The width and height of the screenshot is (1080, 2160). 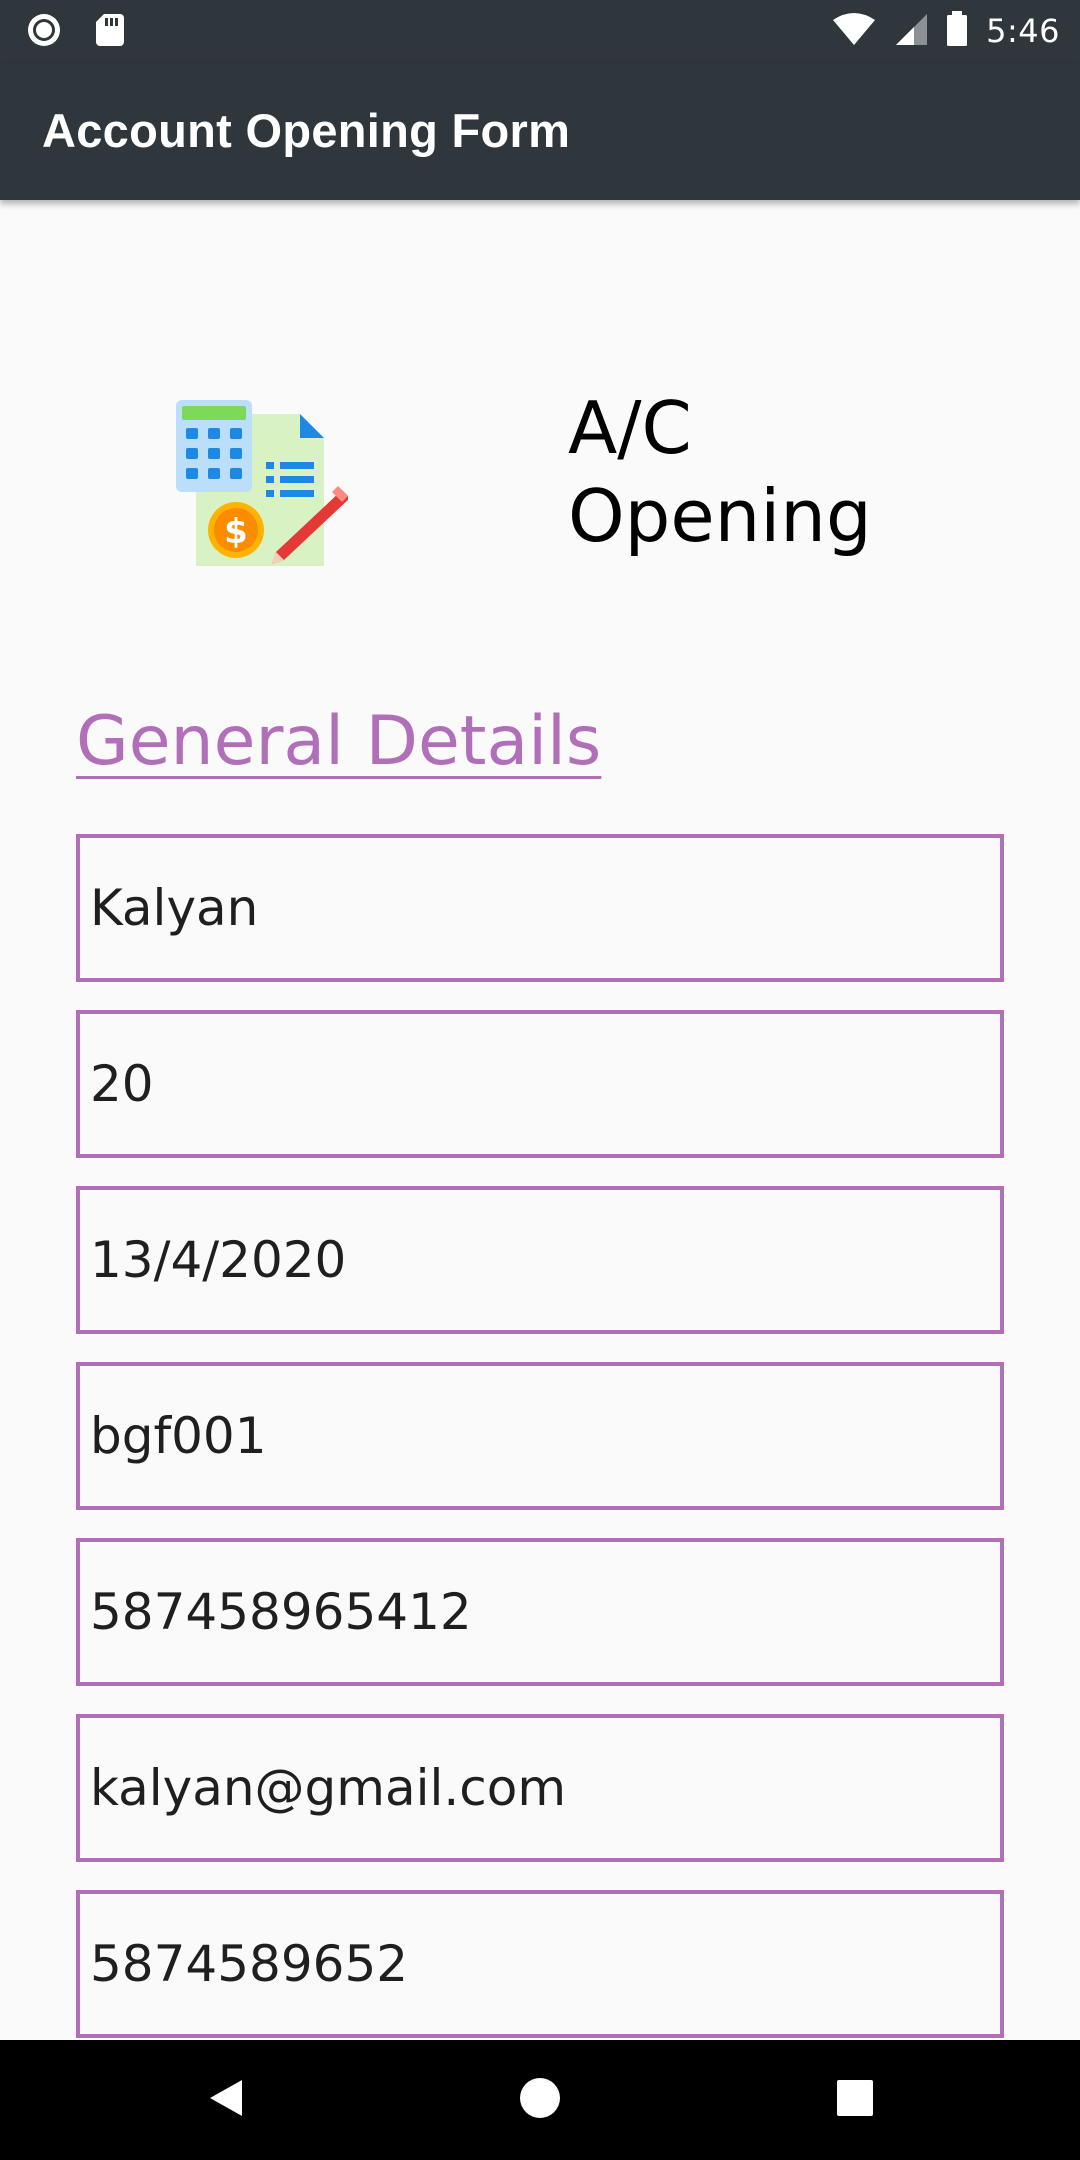 I want to click on name-field-value: Kalyan, so click(x=174, y=908).